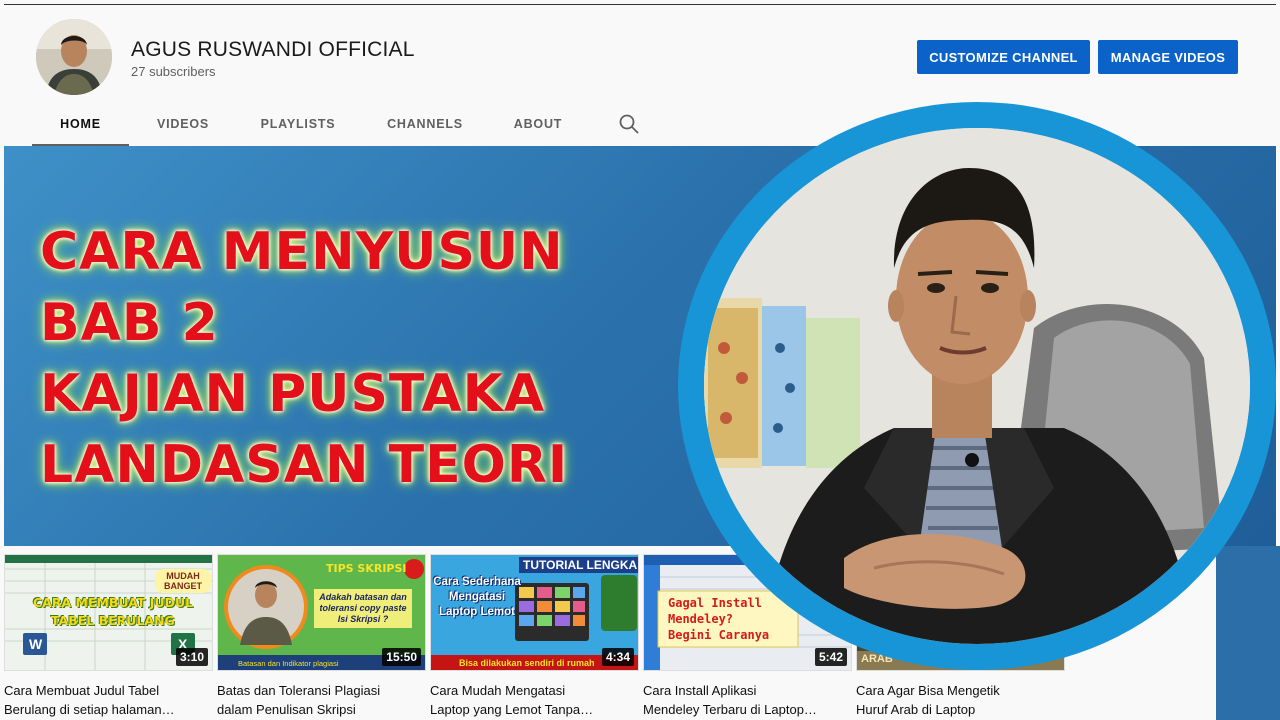 This screenshot has height=720, width=1280. Describe the element at coordinates (183, 124) in the screenshot. I see `tab-videos: VIDEOS` at that location.